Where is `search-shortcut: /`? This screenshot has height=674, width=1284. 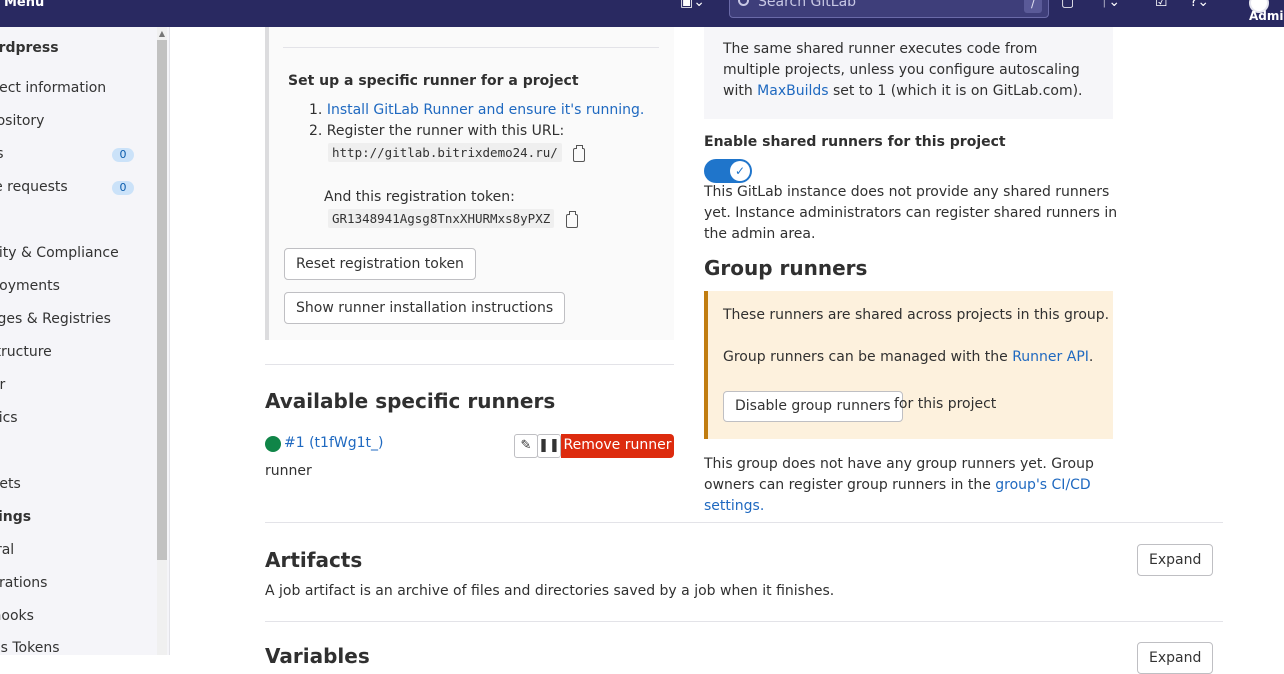 search-shortcut: / is located at coordinates (1033, 6).